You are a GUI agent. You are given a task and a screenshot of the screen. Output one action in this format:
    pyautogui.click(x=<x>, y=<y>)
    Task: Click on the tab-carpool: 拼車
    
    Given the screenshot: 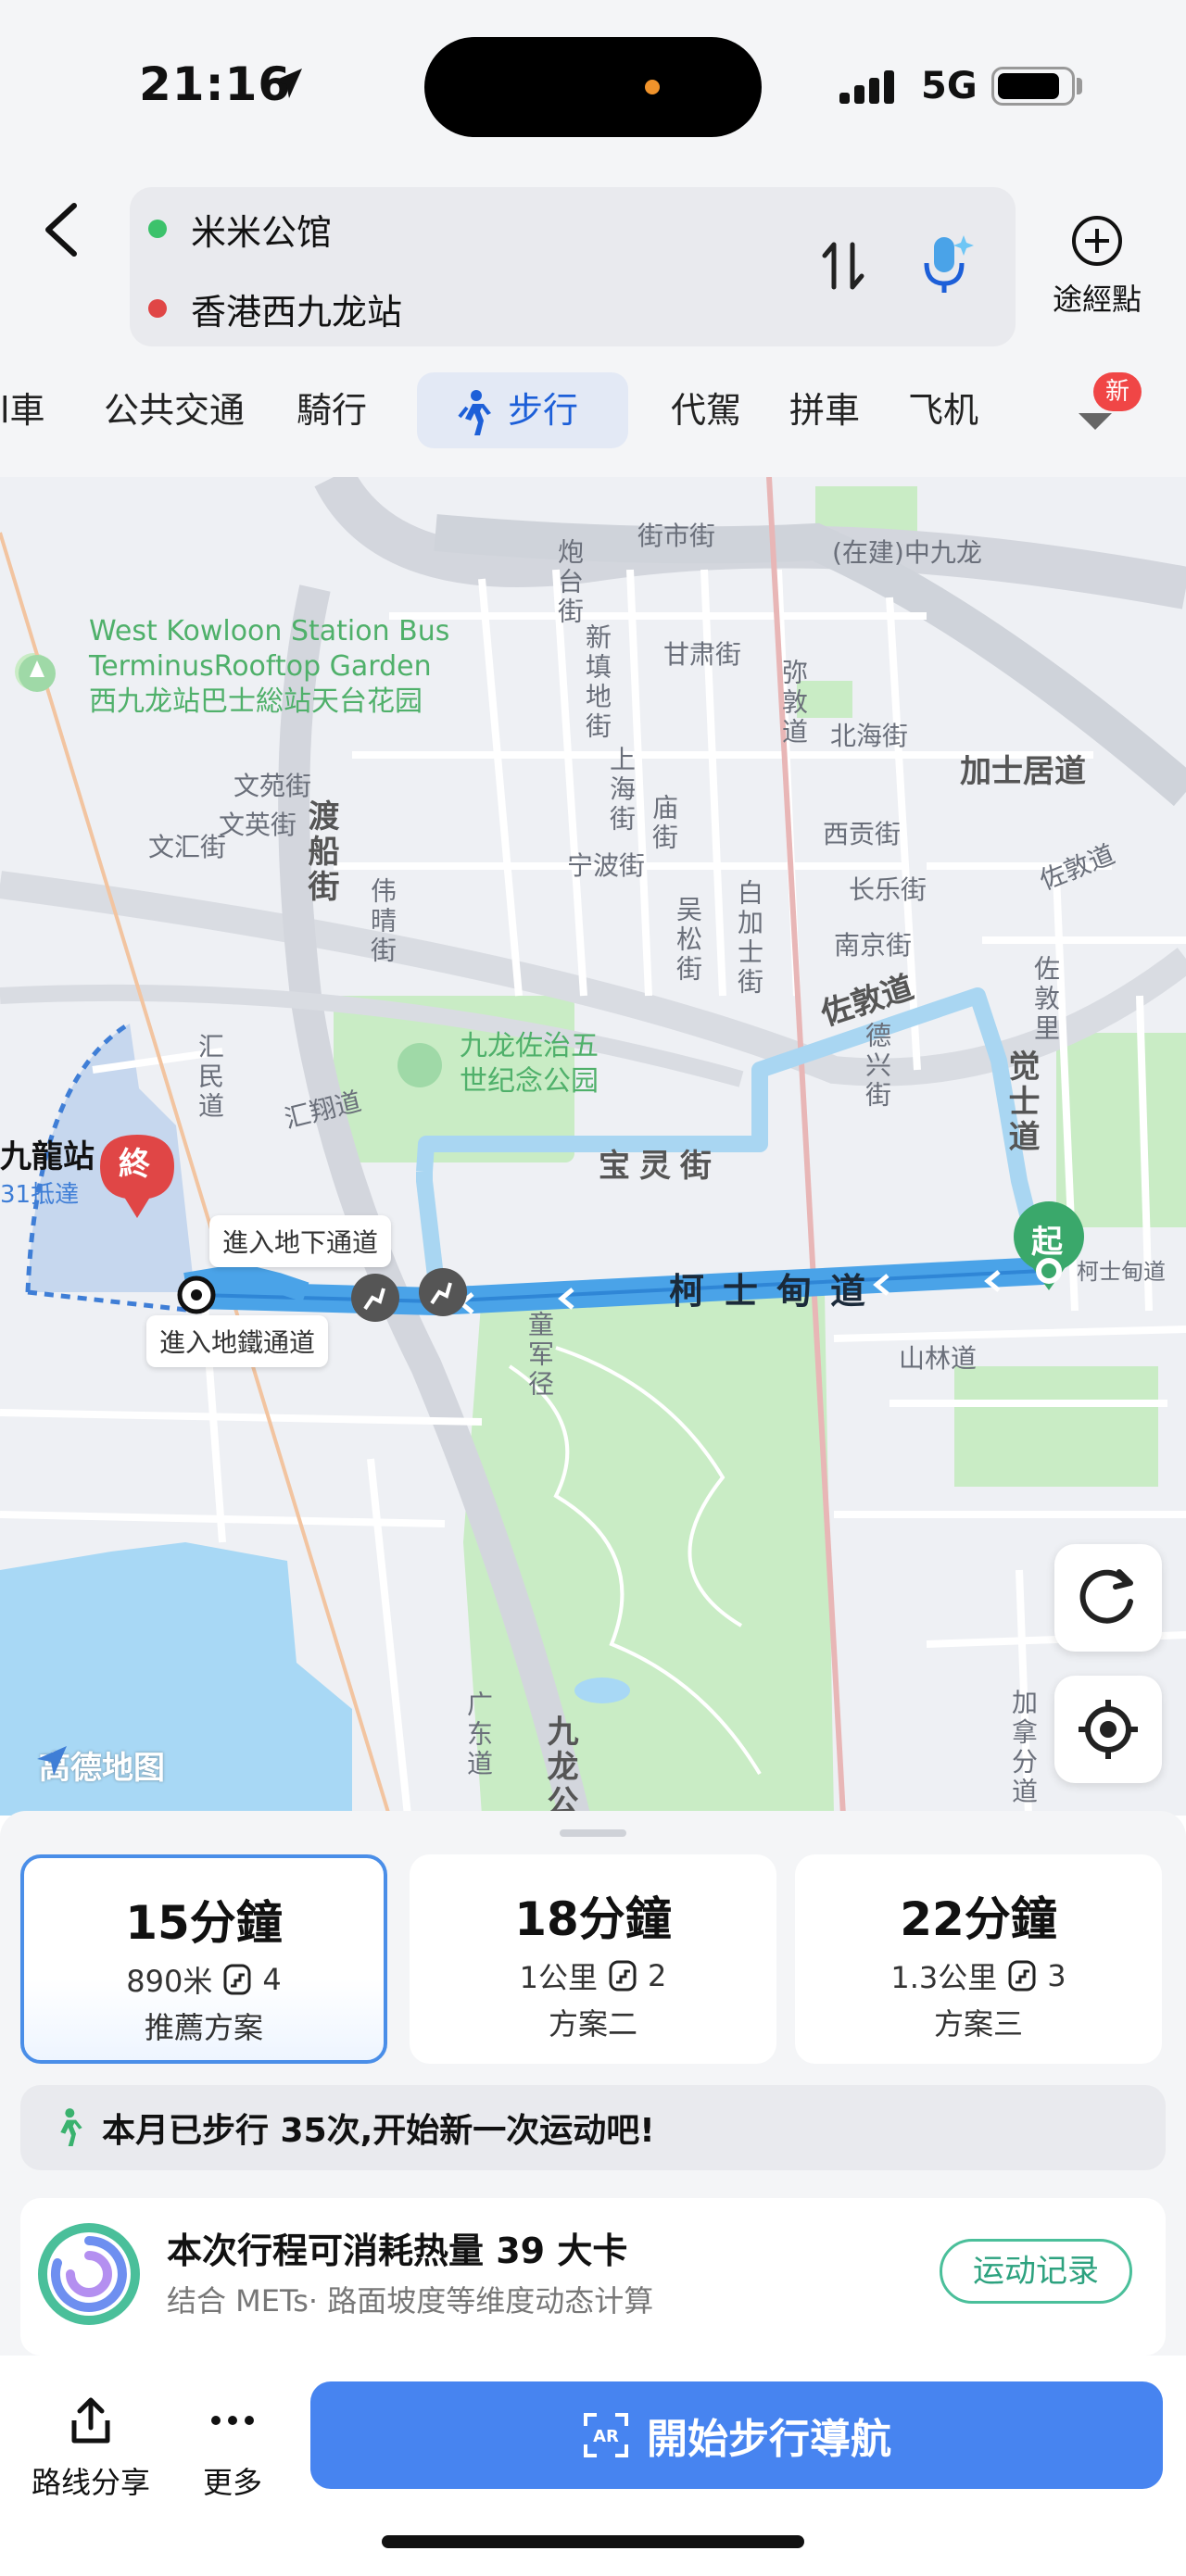 What is the action you would take?
    pyautogui.click(x=824, y=410)
    